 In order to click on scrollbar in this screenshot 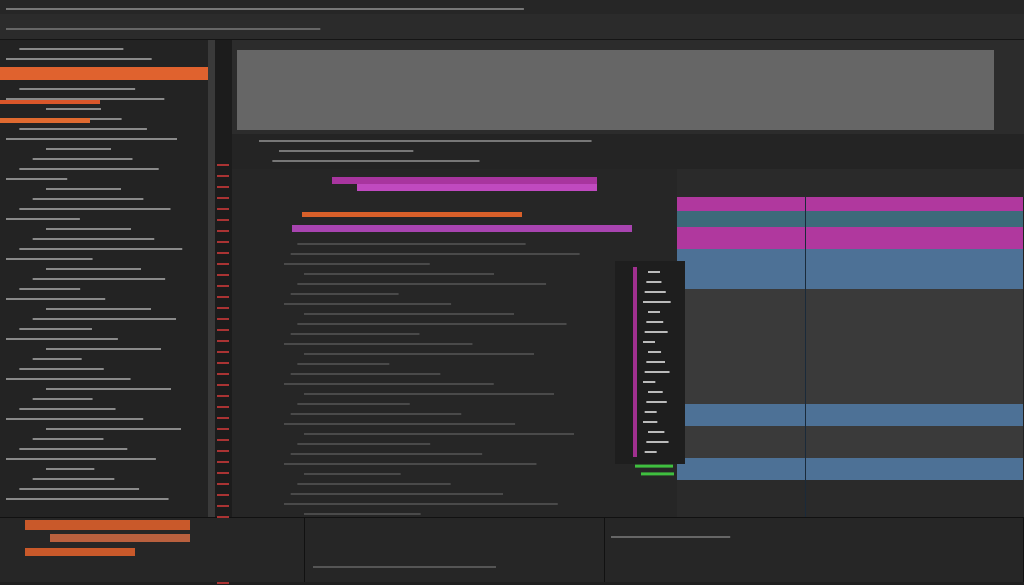, I will do `click(211, 278)`.